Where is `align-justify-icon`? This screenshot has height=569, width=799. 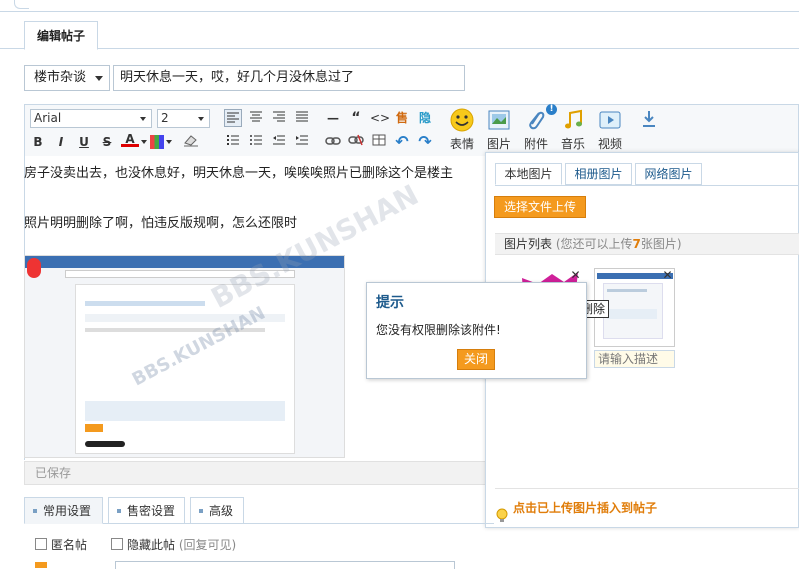
align-justify-icon is located at coordinates (302, 118).